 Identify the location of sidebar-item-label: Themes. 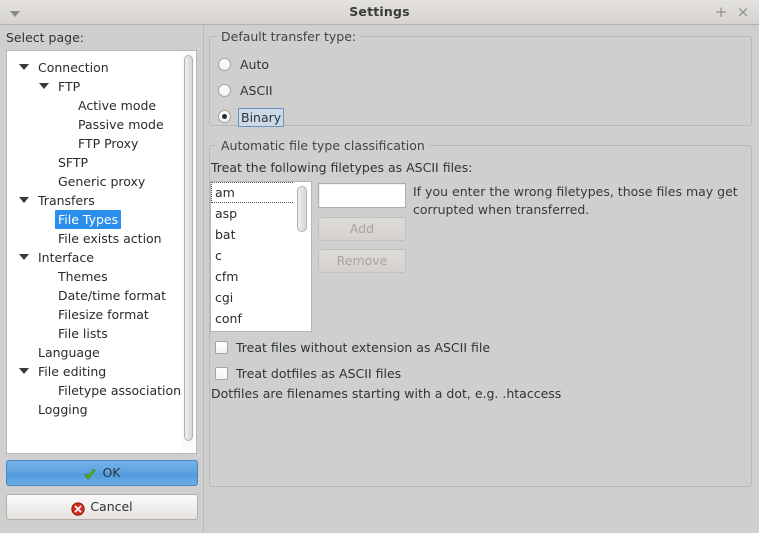
(83, 276).